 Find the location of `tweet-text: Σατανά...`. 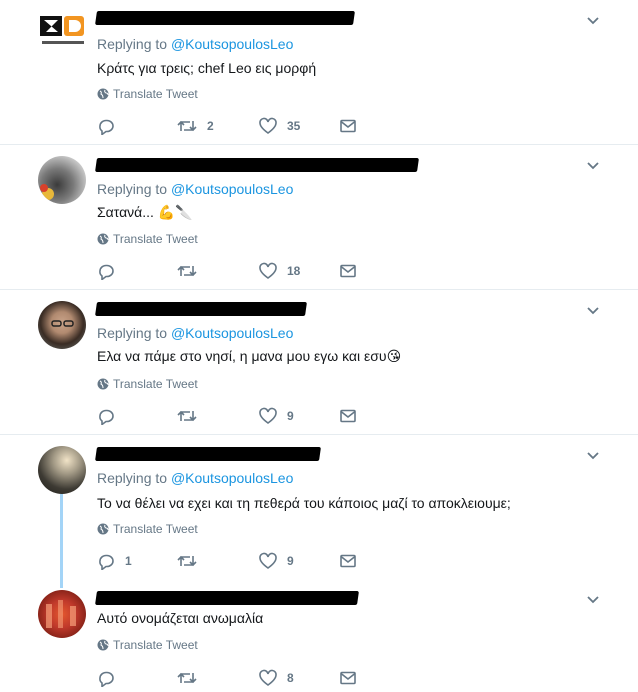

tweet-text: Σατανά... is located at coordinates (125, 212).